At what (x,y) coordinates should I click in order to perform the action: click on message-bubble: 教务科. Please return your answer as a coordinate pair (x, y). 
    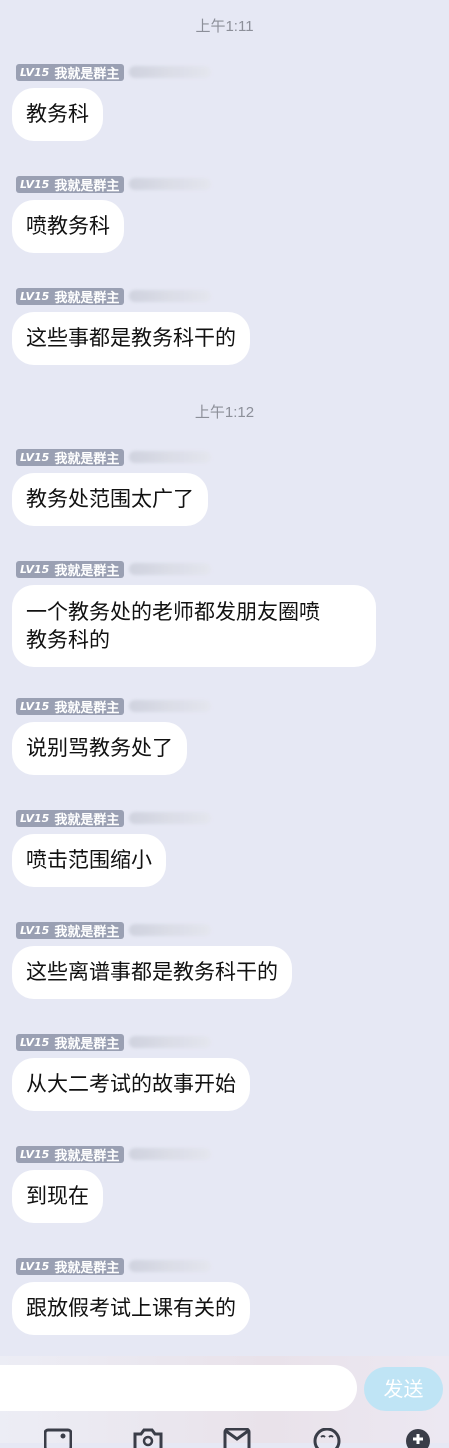
    Looking at the image, I should click on (57, 114).